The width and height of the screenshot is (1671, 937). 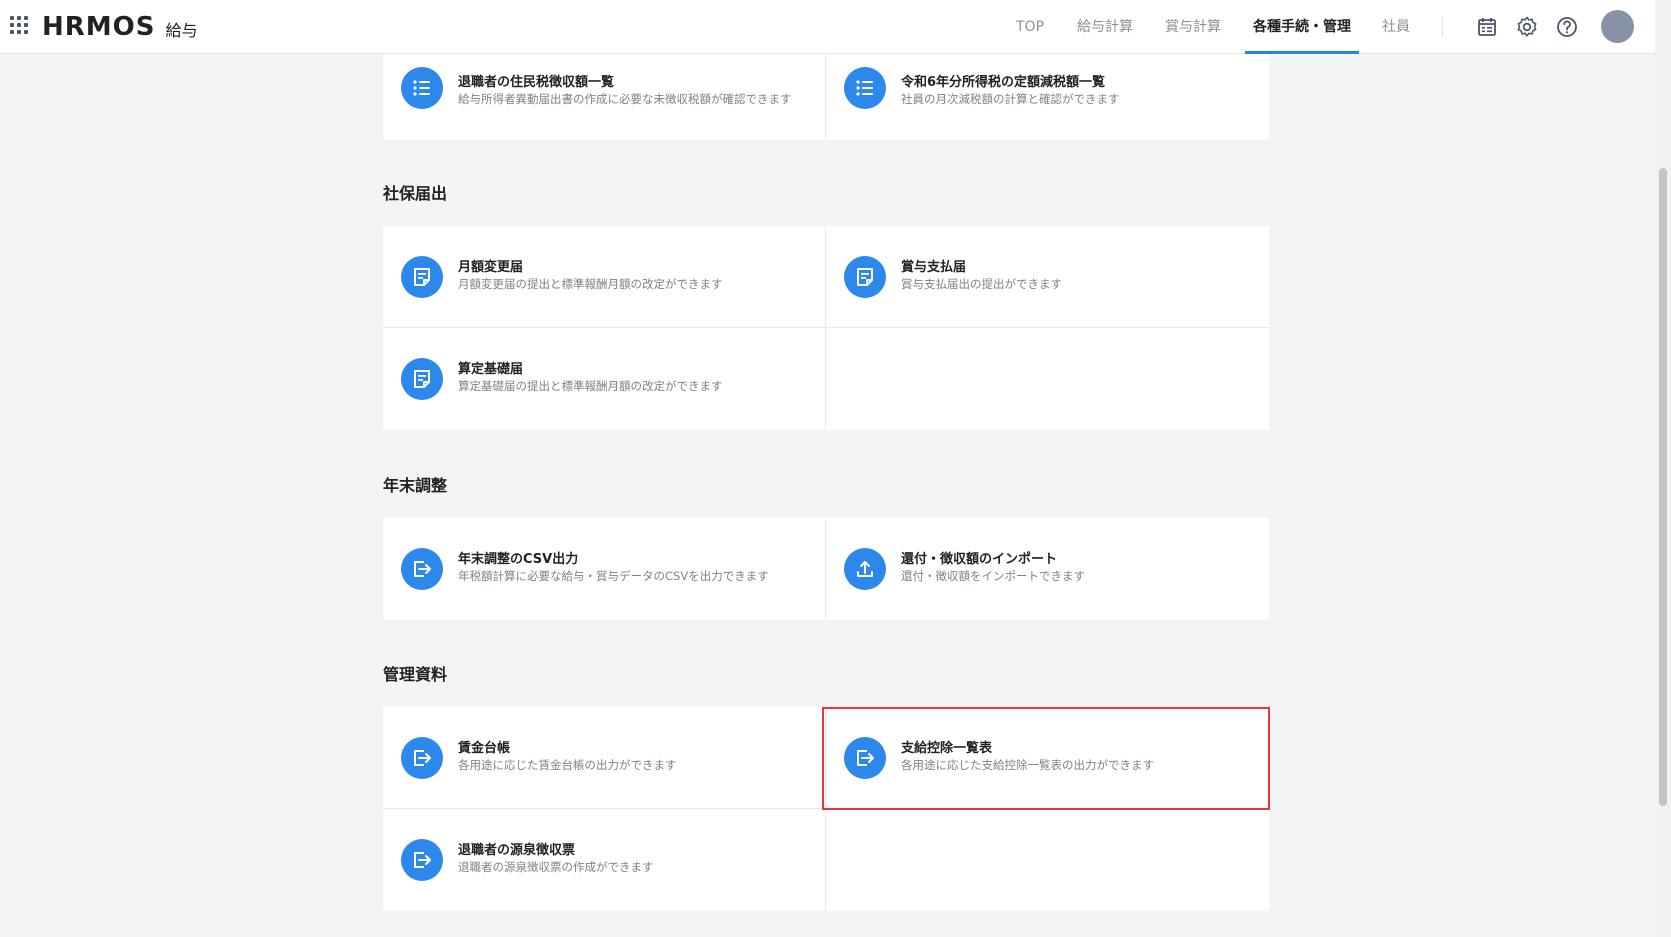 I want to click on card-title: 賞与支払届, so click(x=934, y=267).